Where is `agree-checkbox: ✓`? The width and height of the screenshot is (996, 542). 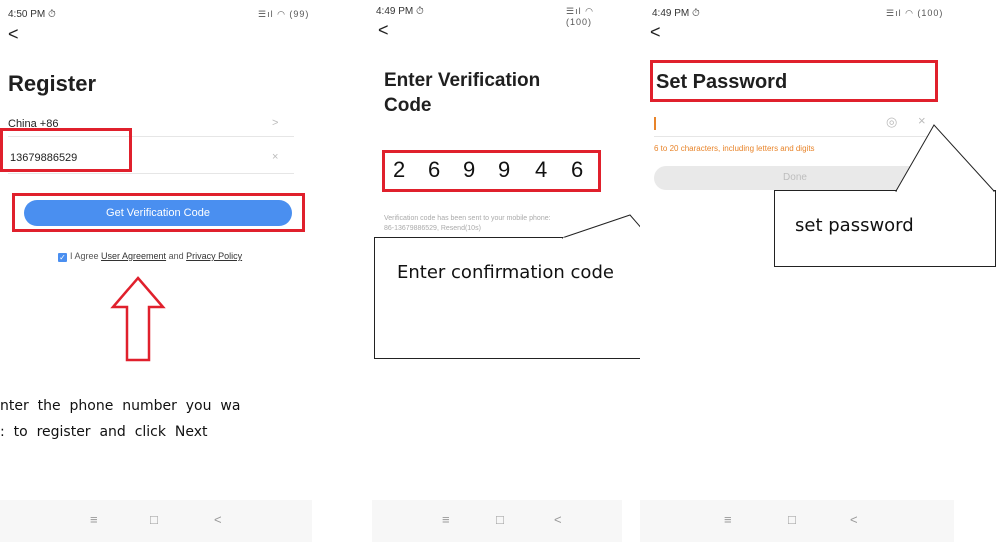 agree-checkbox: ✓ is located at coordinates (62, 257).